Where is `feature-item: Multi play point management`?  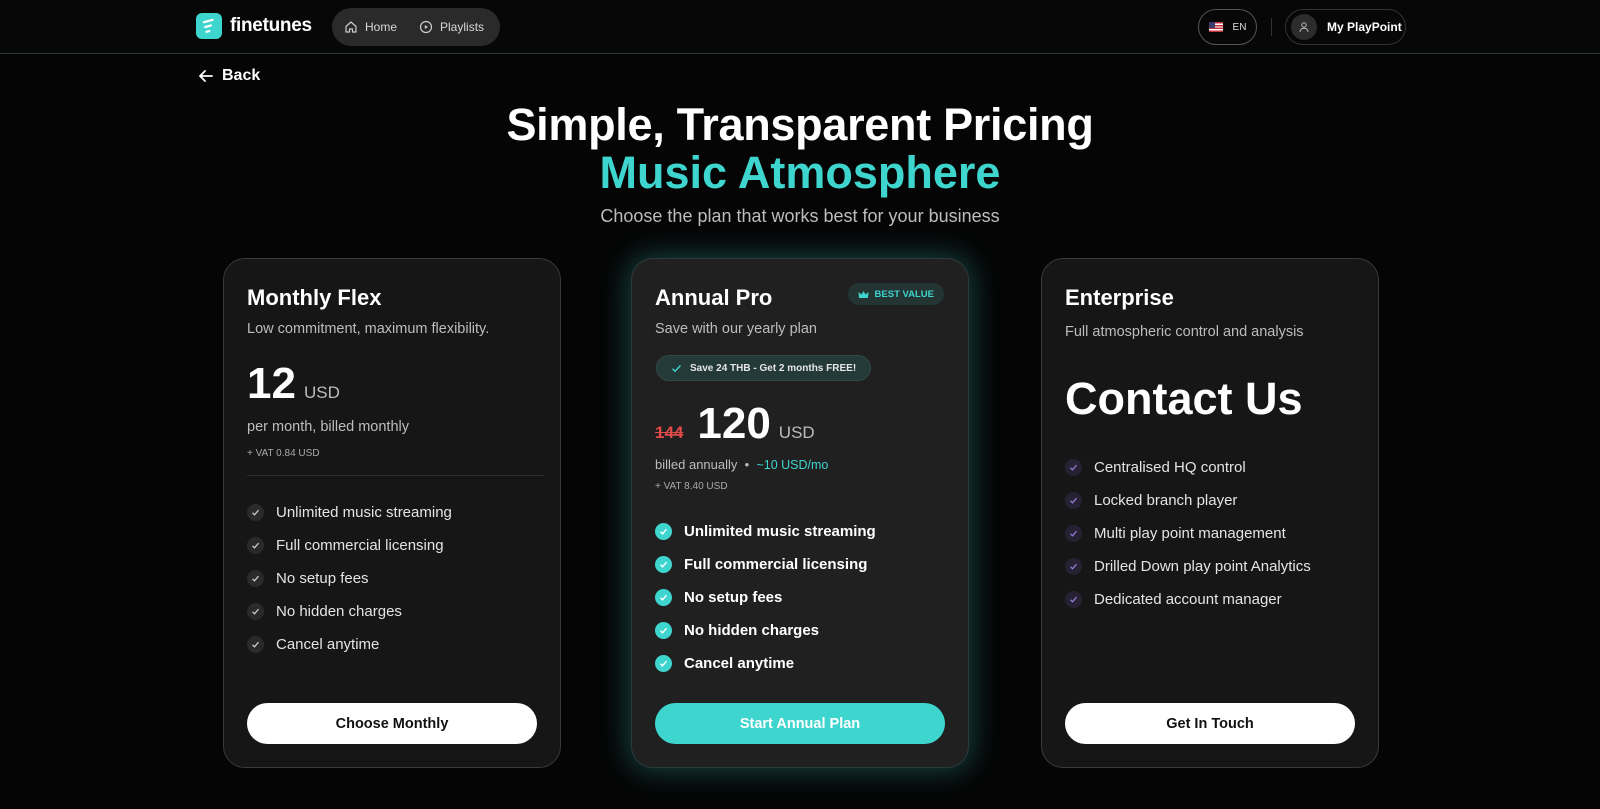
feature-item: Multi play point management is located at coordinates (1188, 533).